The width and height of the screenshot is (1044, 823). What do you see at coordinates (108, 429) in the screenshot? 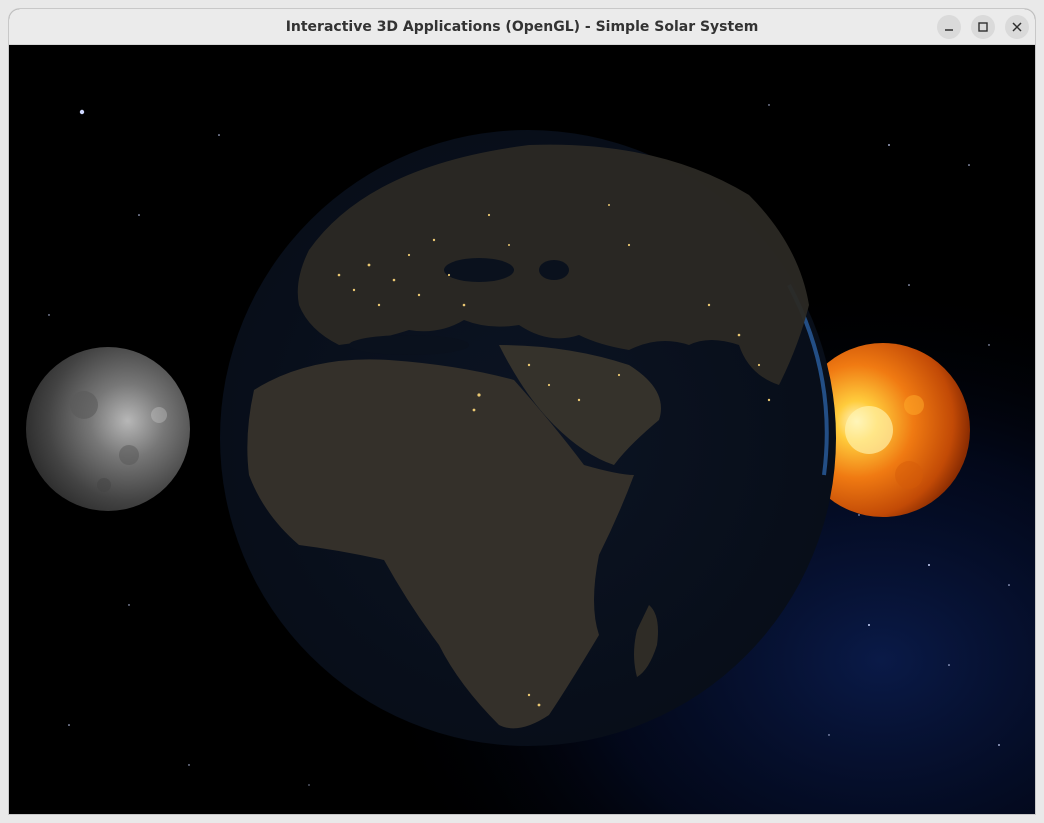
I see `moon` at bounding box center [108, 429].